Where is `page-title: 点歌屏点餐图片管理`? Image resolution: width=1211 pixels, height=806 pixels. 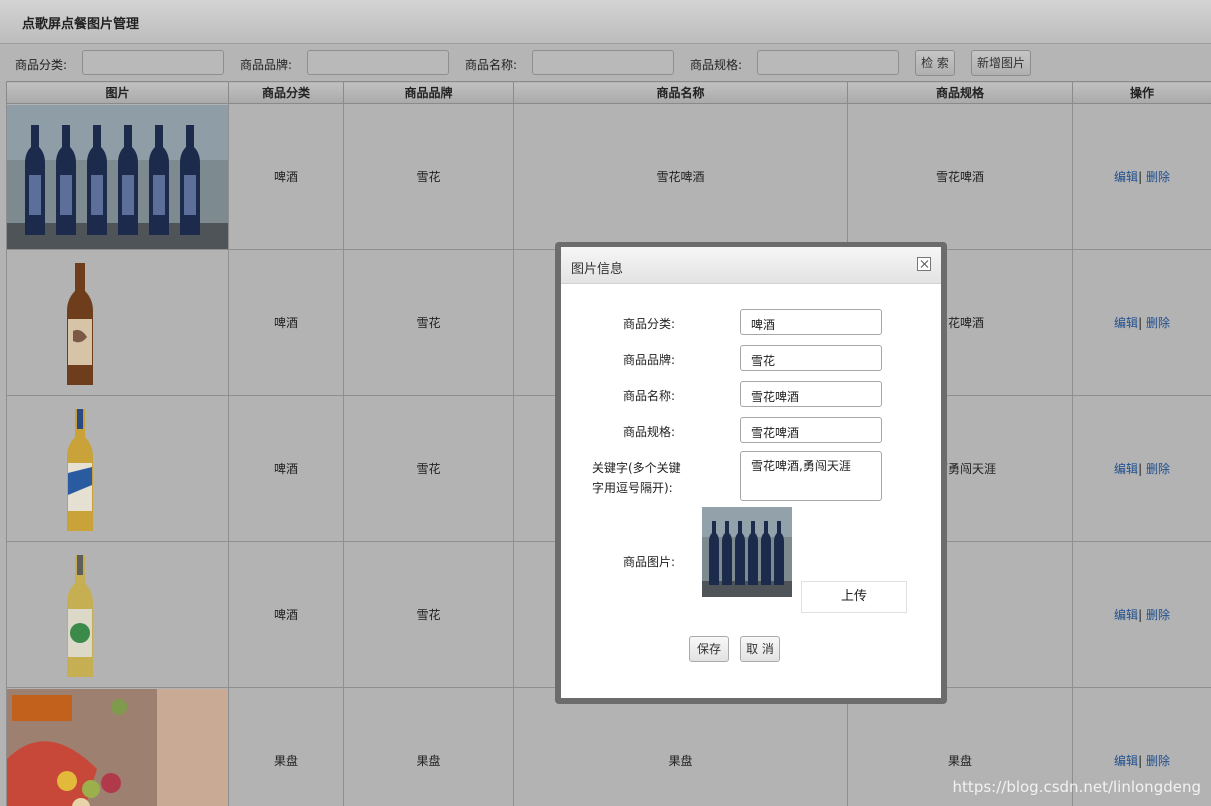 page-title: 点歌屏点餐图片管理 is located at coordinates (81, 24).